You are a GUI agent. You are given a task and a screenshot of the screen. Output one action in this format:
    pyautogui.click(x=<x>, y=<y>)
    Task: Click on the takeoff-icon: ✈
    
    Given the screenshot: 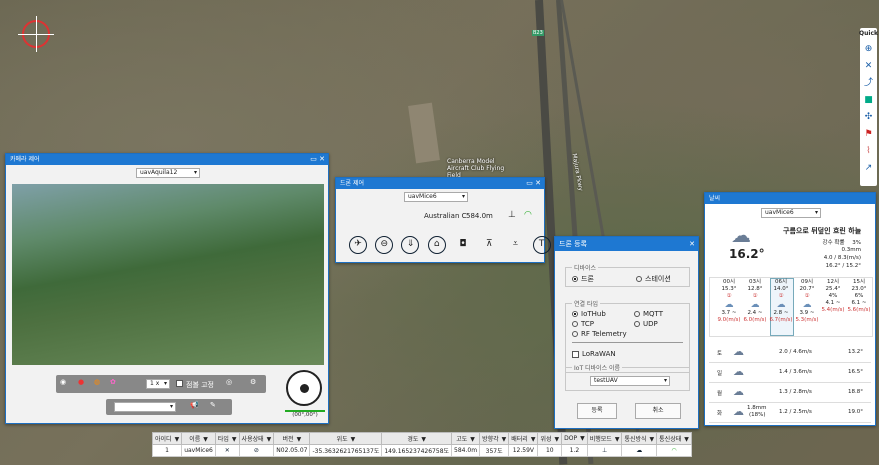 What is the action you would take?
    pyautogui.click(x=358, y=245)
    